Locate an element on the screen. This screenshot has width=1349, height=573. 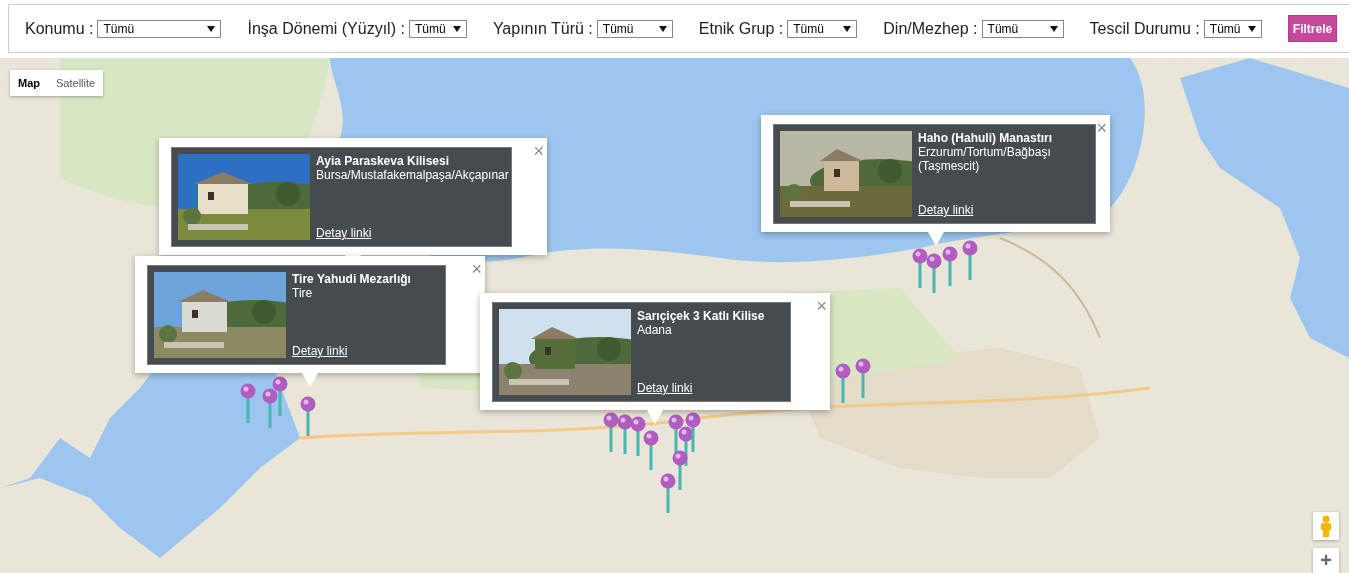
filter-button: Filtrele is located at coordinates (1312, 28).